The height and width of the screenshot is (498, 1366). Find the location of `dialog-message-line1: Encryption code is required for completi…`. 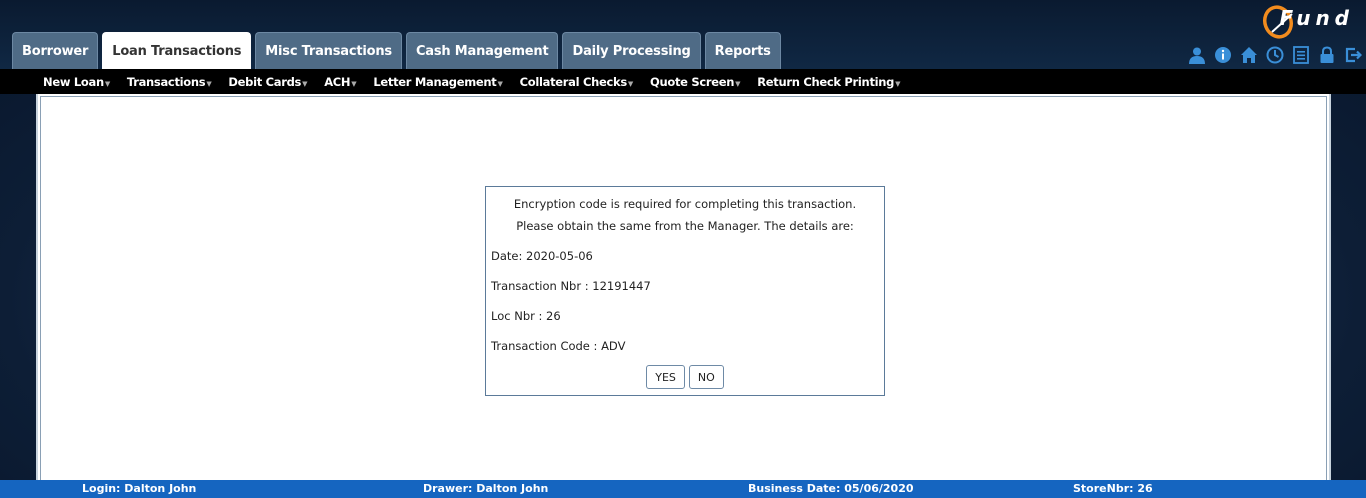

dialog-message-line1: Encryption code is required for completi… is located at coordinates (685, 204).